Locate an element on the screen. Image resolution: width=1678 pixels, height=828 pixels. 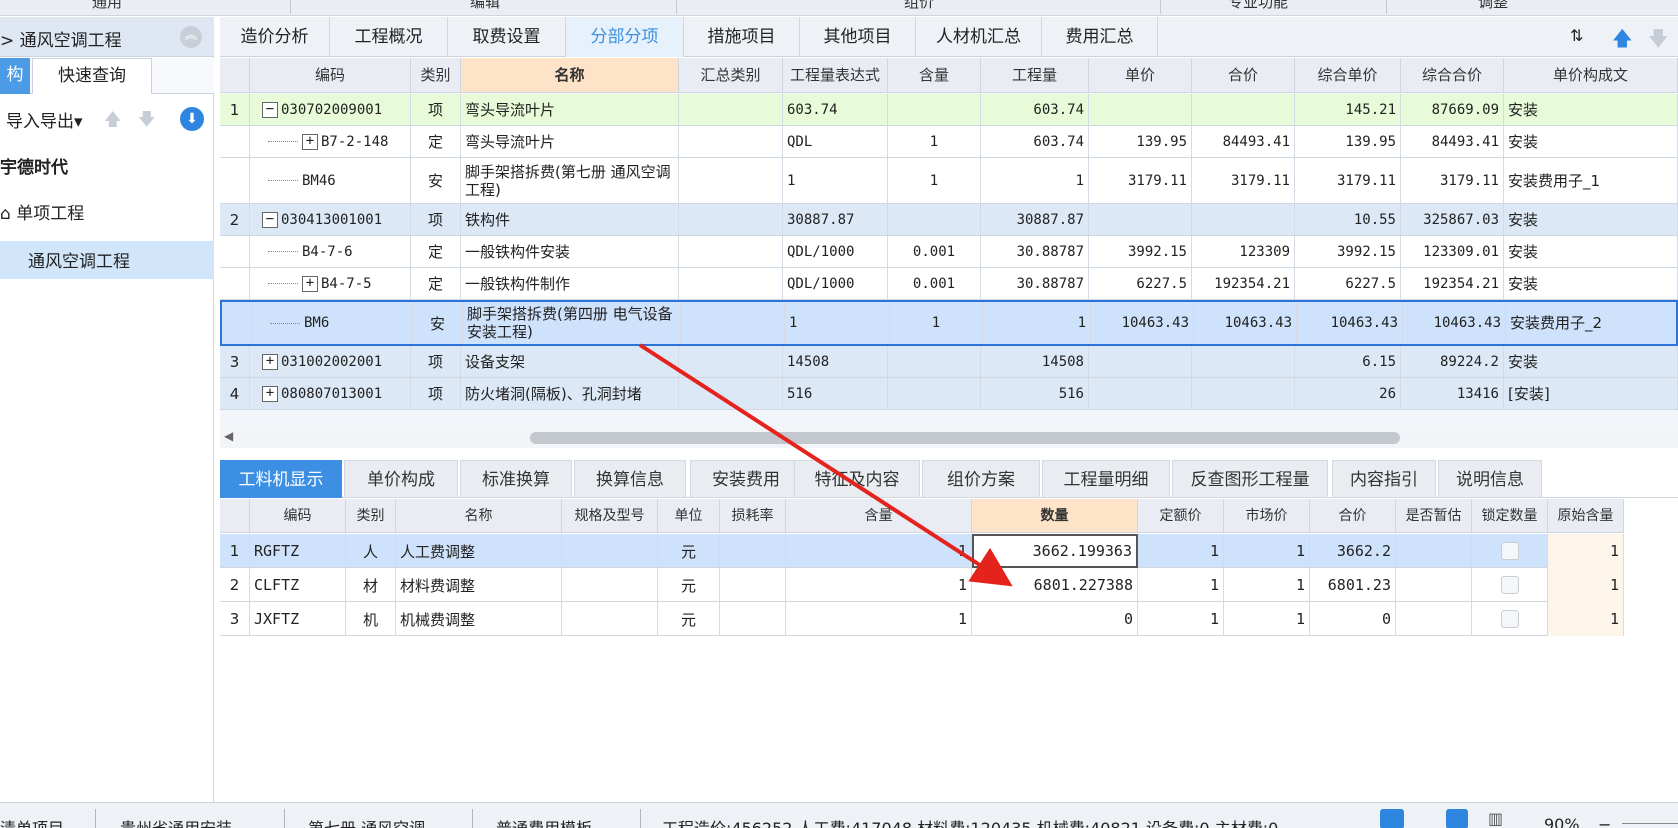
layout-icon is located at coordinates (1392, 818).